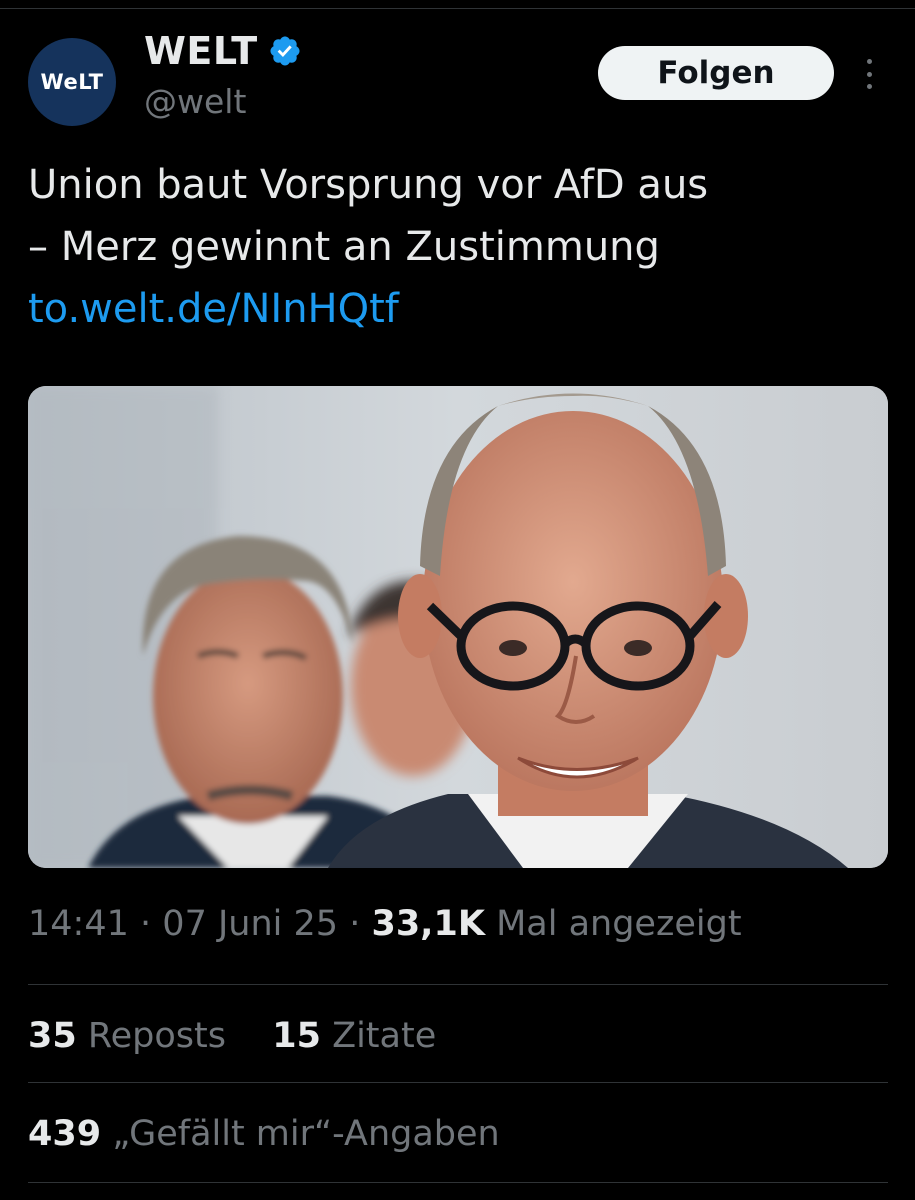  What do you see at coordinates (619, 924) in the screenshot?
I see `views-label: Mal angezeigt` at bounding box center [619, 924].